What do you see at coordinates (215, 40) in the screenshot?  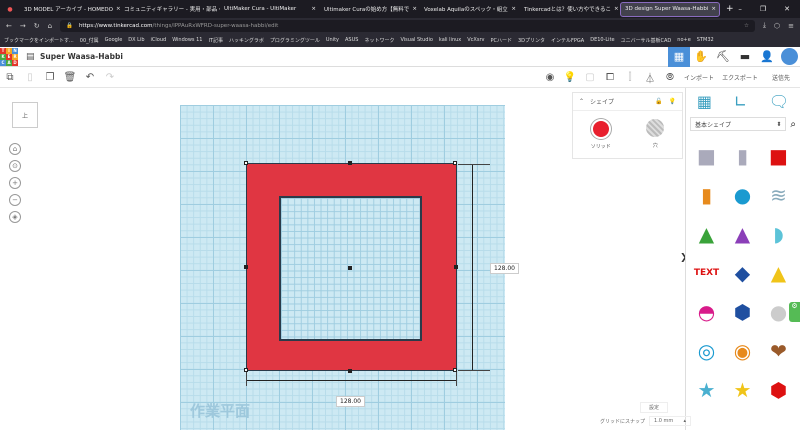 I see `bookmark: IT記事` at bounding box center [215, 40].